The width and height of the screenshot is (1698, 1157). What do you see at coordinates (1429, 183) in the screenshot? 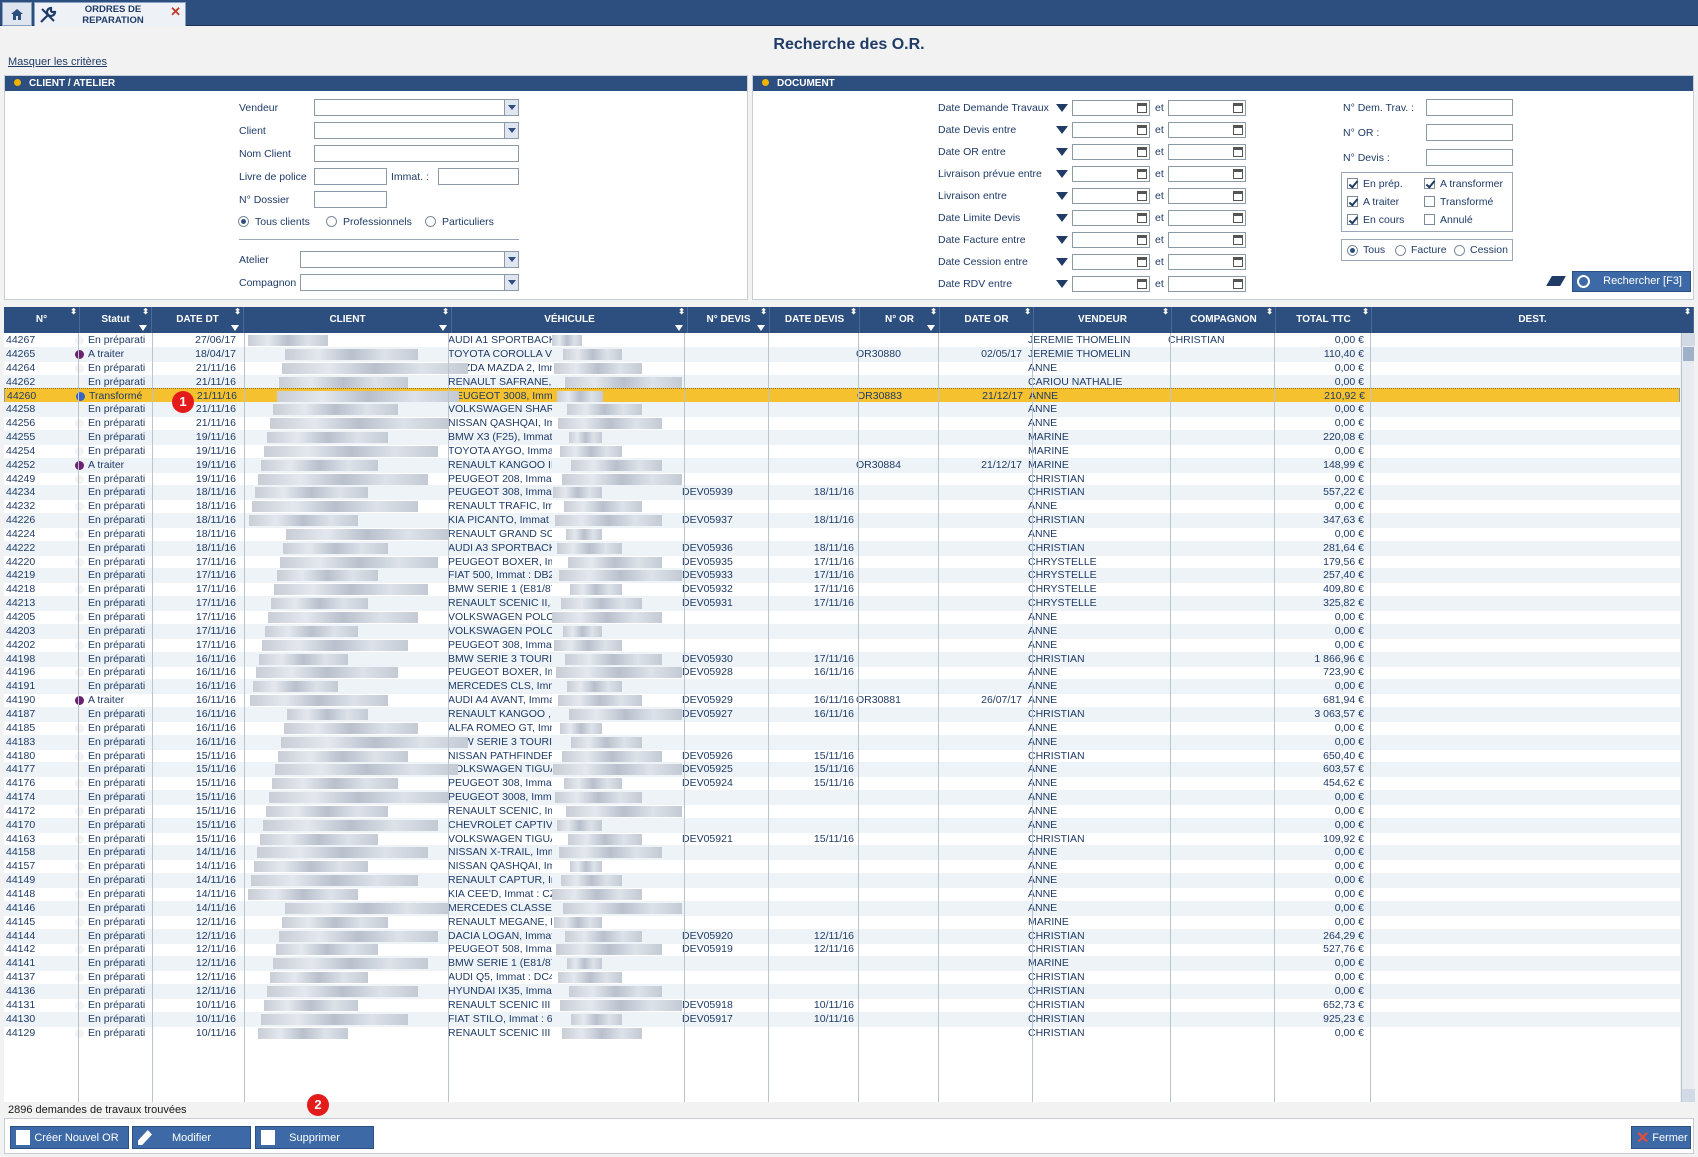
I see `checkbox-a-transformer` at bounding box center [1429, 183].